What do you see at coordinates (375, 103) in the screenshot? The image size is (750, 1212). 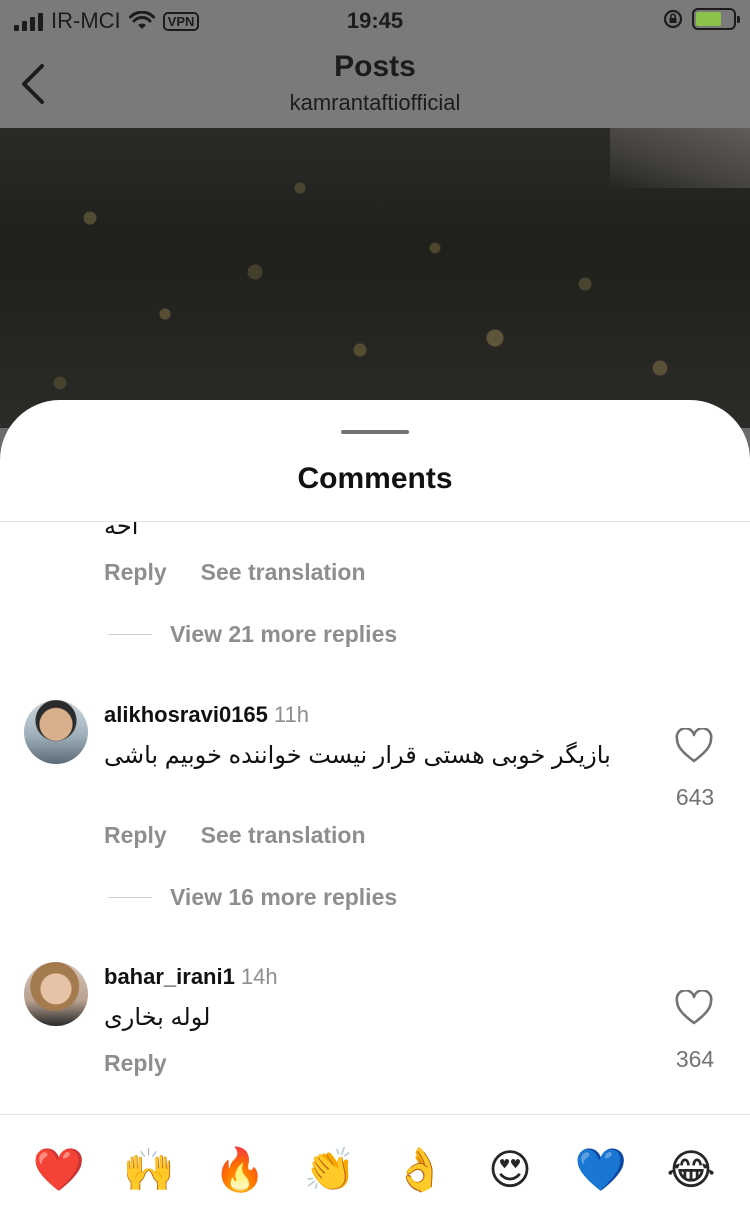 I see `account-username: kamrantaftiofficial` at bounding box center [375, 103].